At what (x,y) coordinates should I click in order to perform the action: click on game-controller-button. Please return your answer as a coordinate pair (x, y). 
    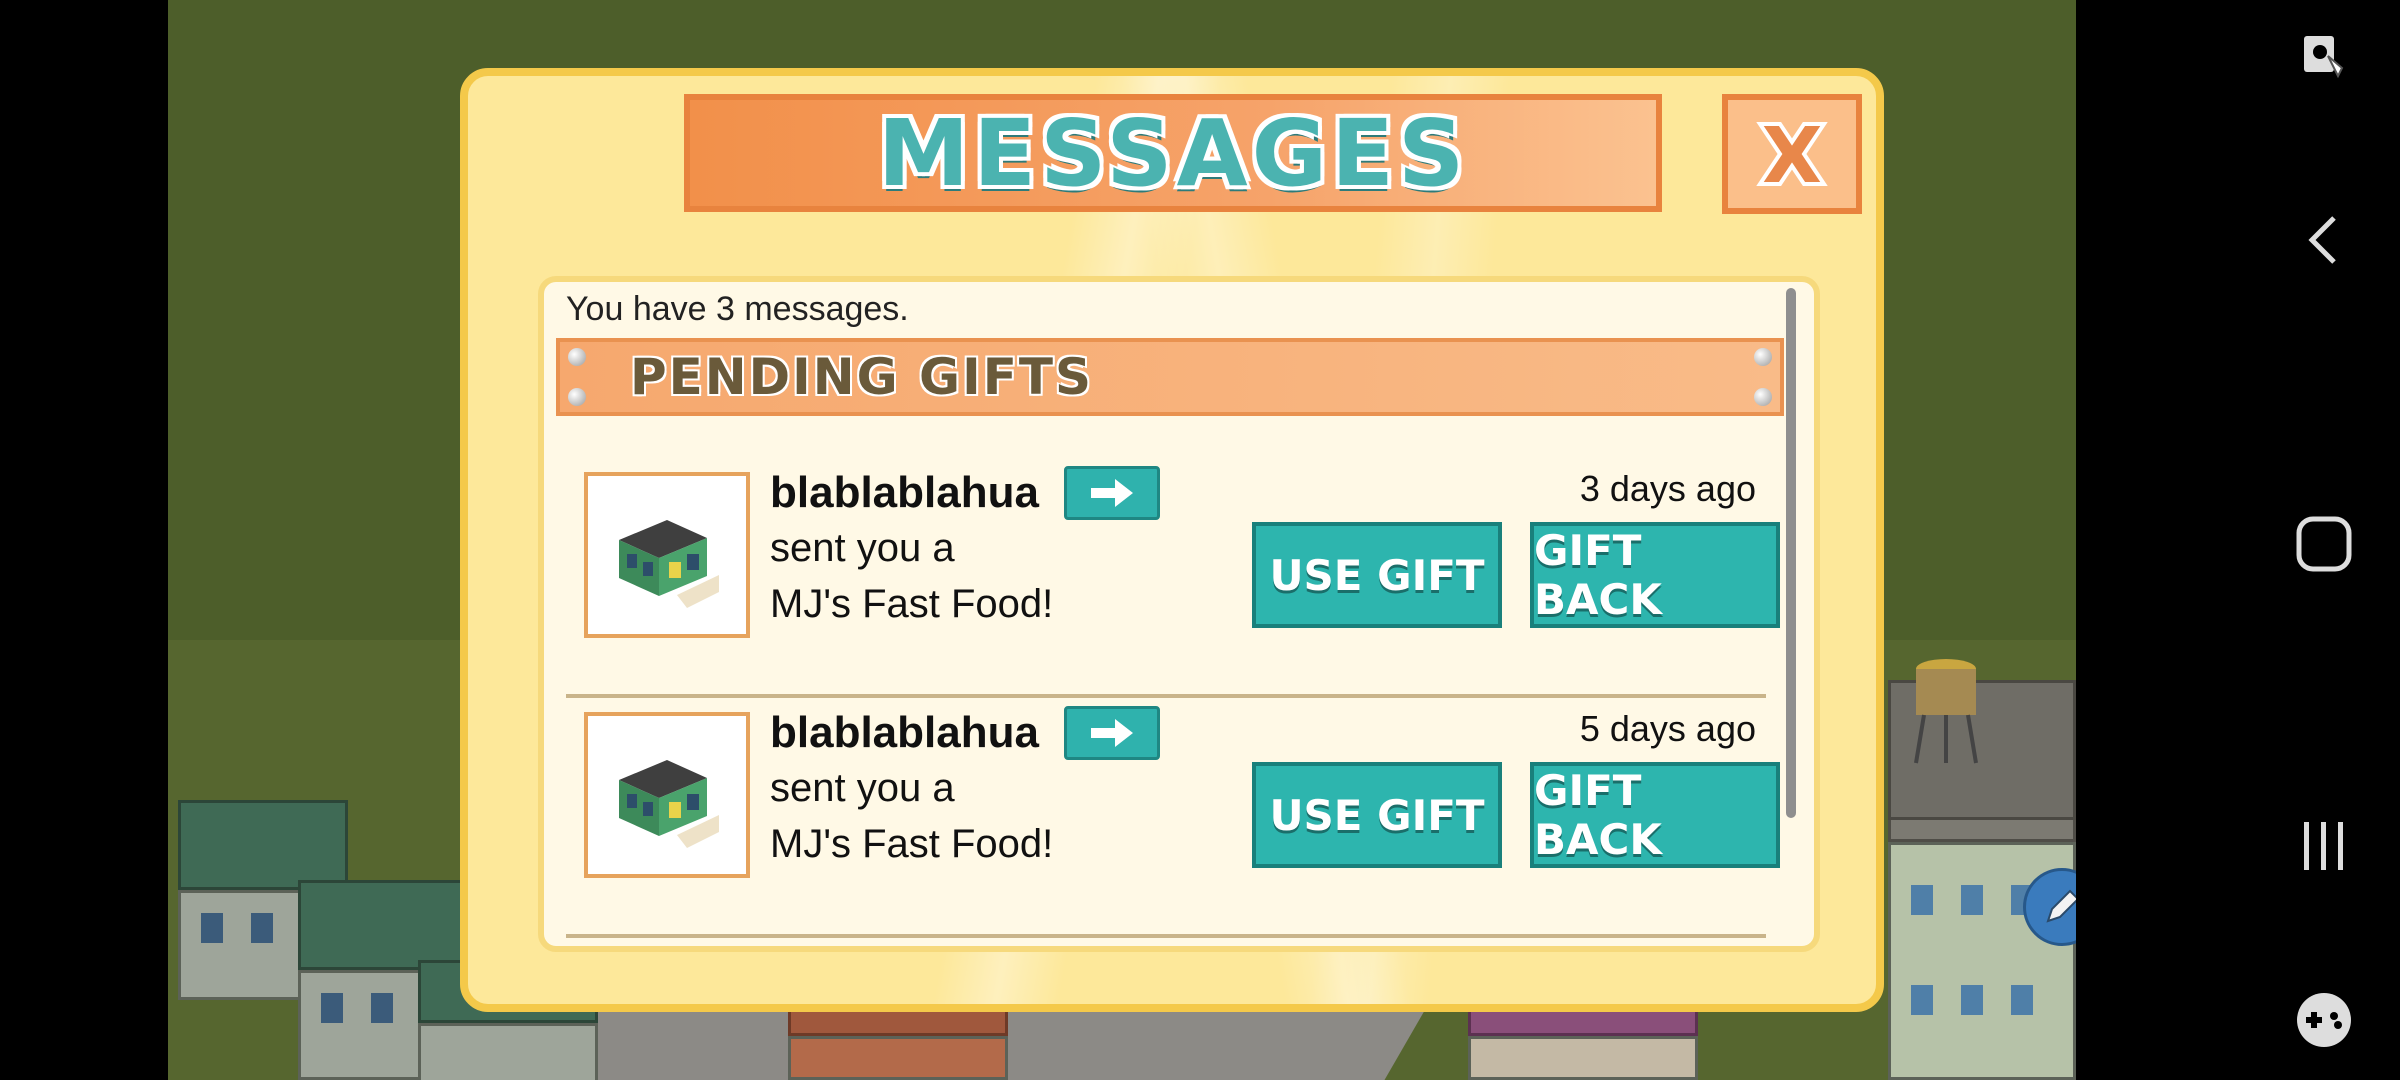
    Looking at the image, I should click on (2324, 1020).